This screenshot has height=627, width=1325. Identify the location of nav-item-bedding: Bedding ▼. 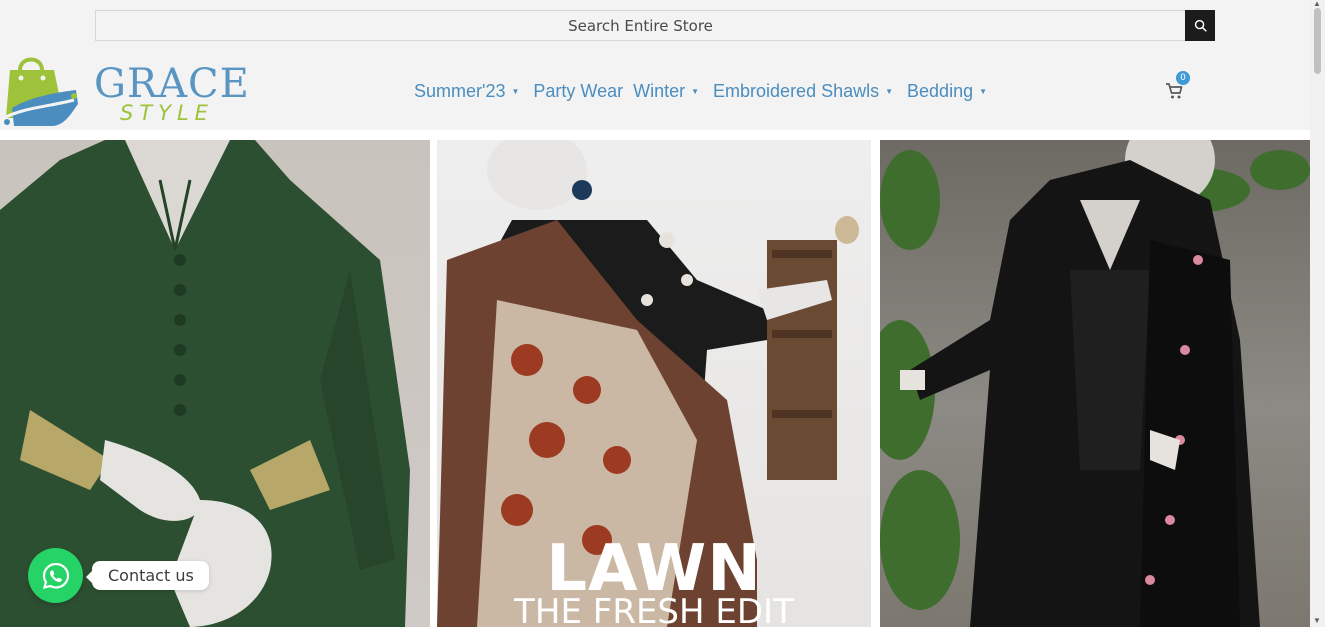
(949, 91).